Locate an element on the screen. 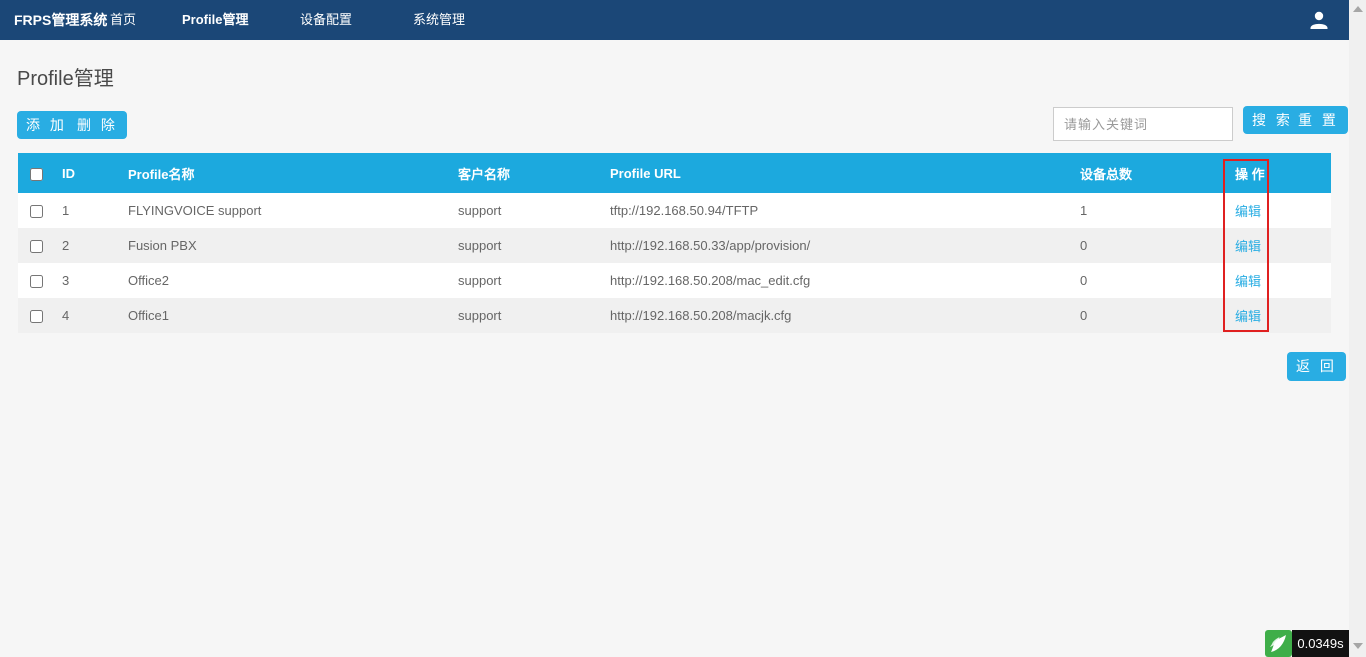 The image size is (1366, 657). thinkphp-logo-icon is located at coordinates (1278, 643).